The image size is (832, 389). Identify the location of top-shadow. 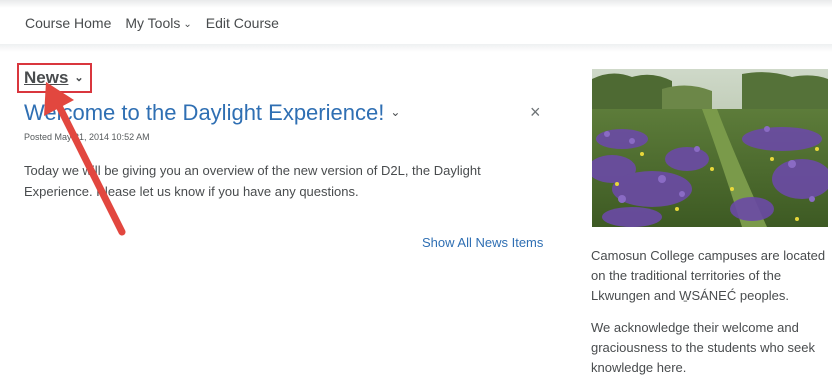
(416, 4).